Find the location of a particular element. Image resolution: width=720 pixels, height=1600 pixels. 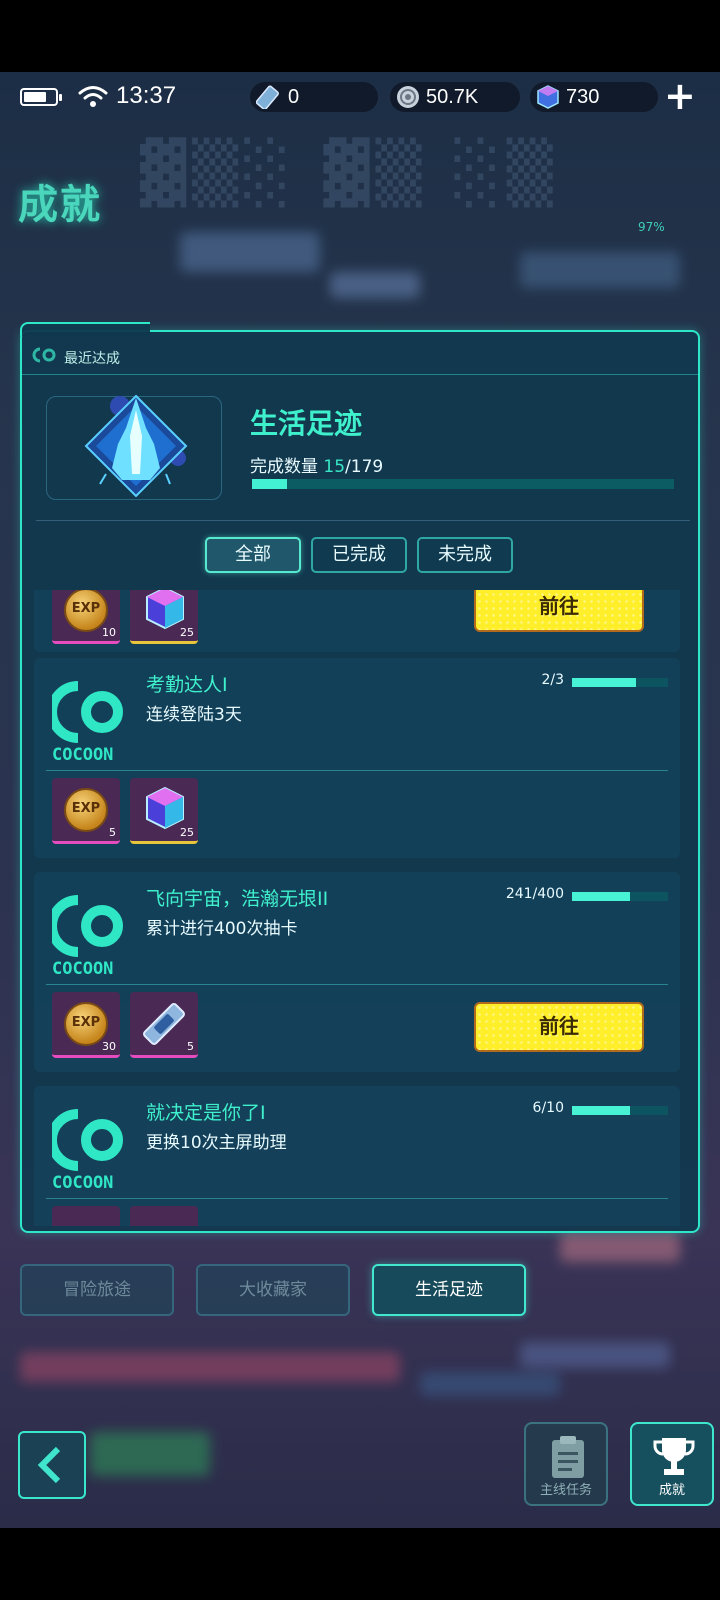

completion-count: 完成数量 15/179 is located at coordinates (316, 464).